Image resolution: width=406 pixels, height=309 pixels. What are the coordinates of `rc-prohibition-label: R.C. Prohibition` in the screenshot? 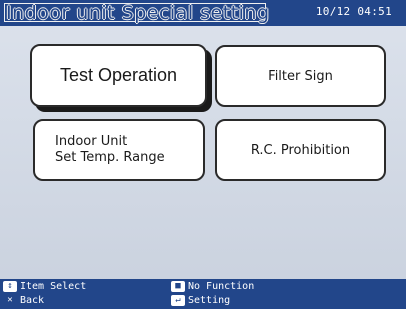 It's located at (300, 150).